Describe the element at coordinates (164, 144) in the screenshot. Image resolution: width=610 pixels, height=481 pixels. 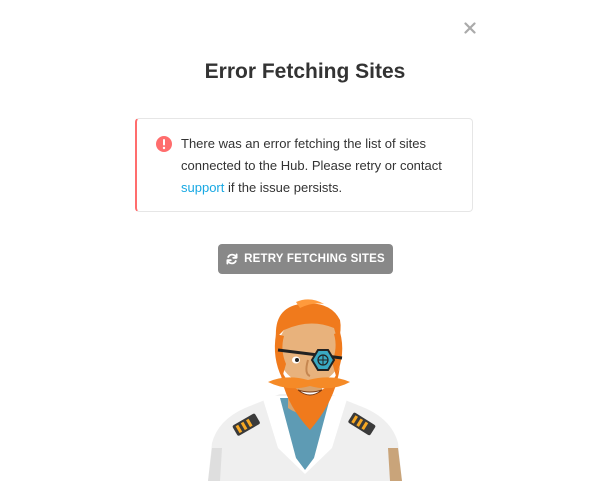
I see `error-icon` at that location.